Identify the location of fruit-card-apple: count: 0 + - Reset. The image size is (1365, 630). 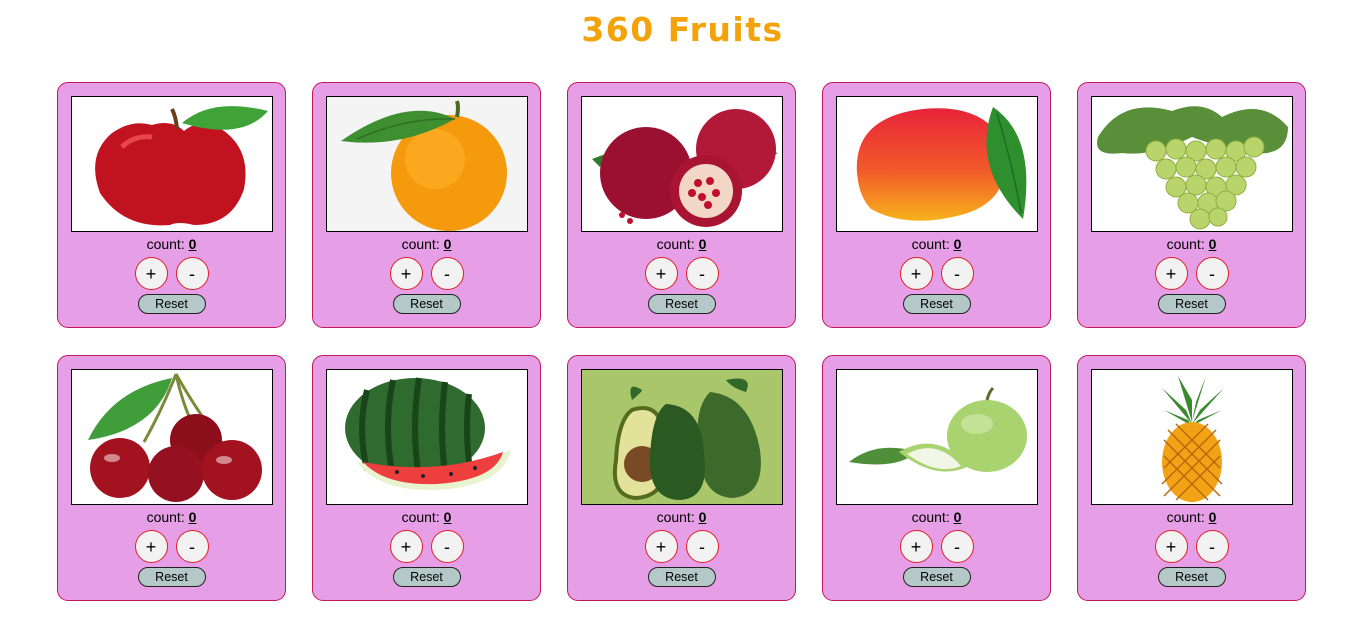
(171, 205).